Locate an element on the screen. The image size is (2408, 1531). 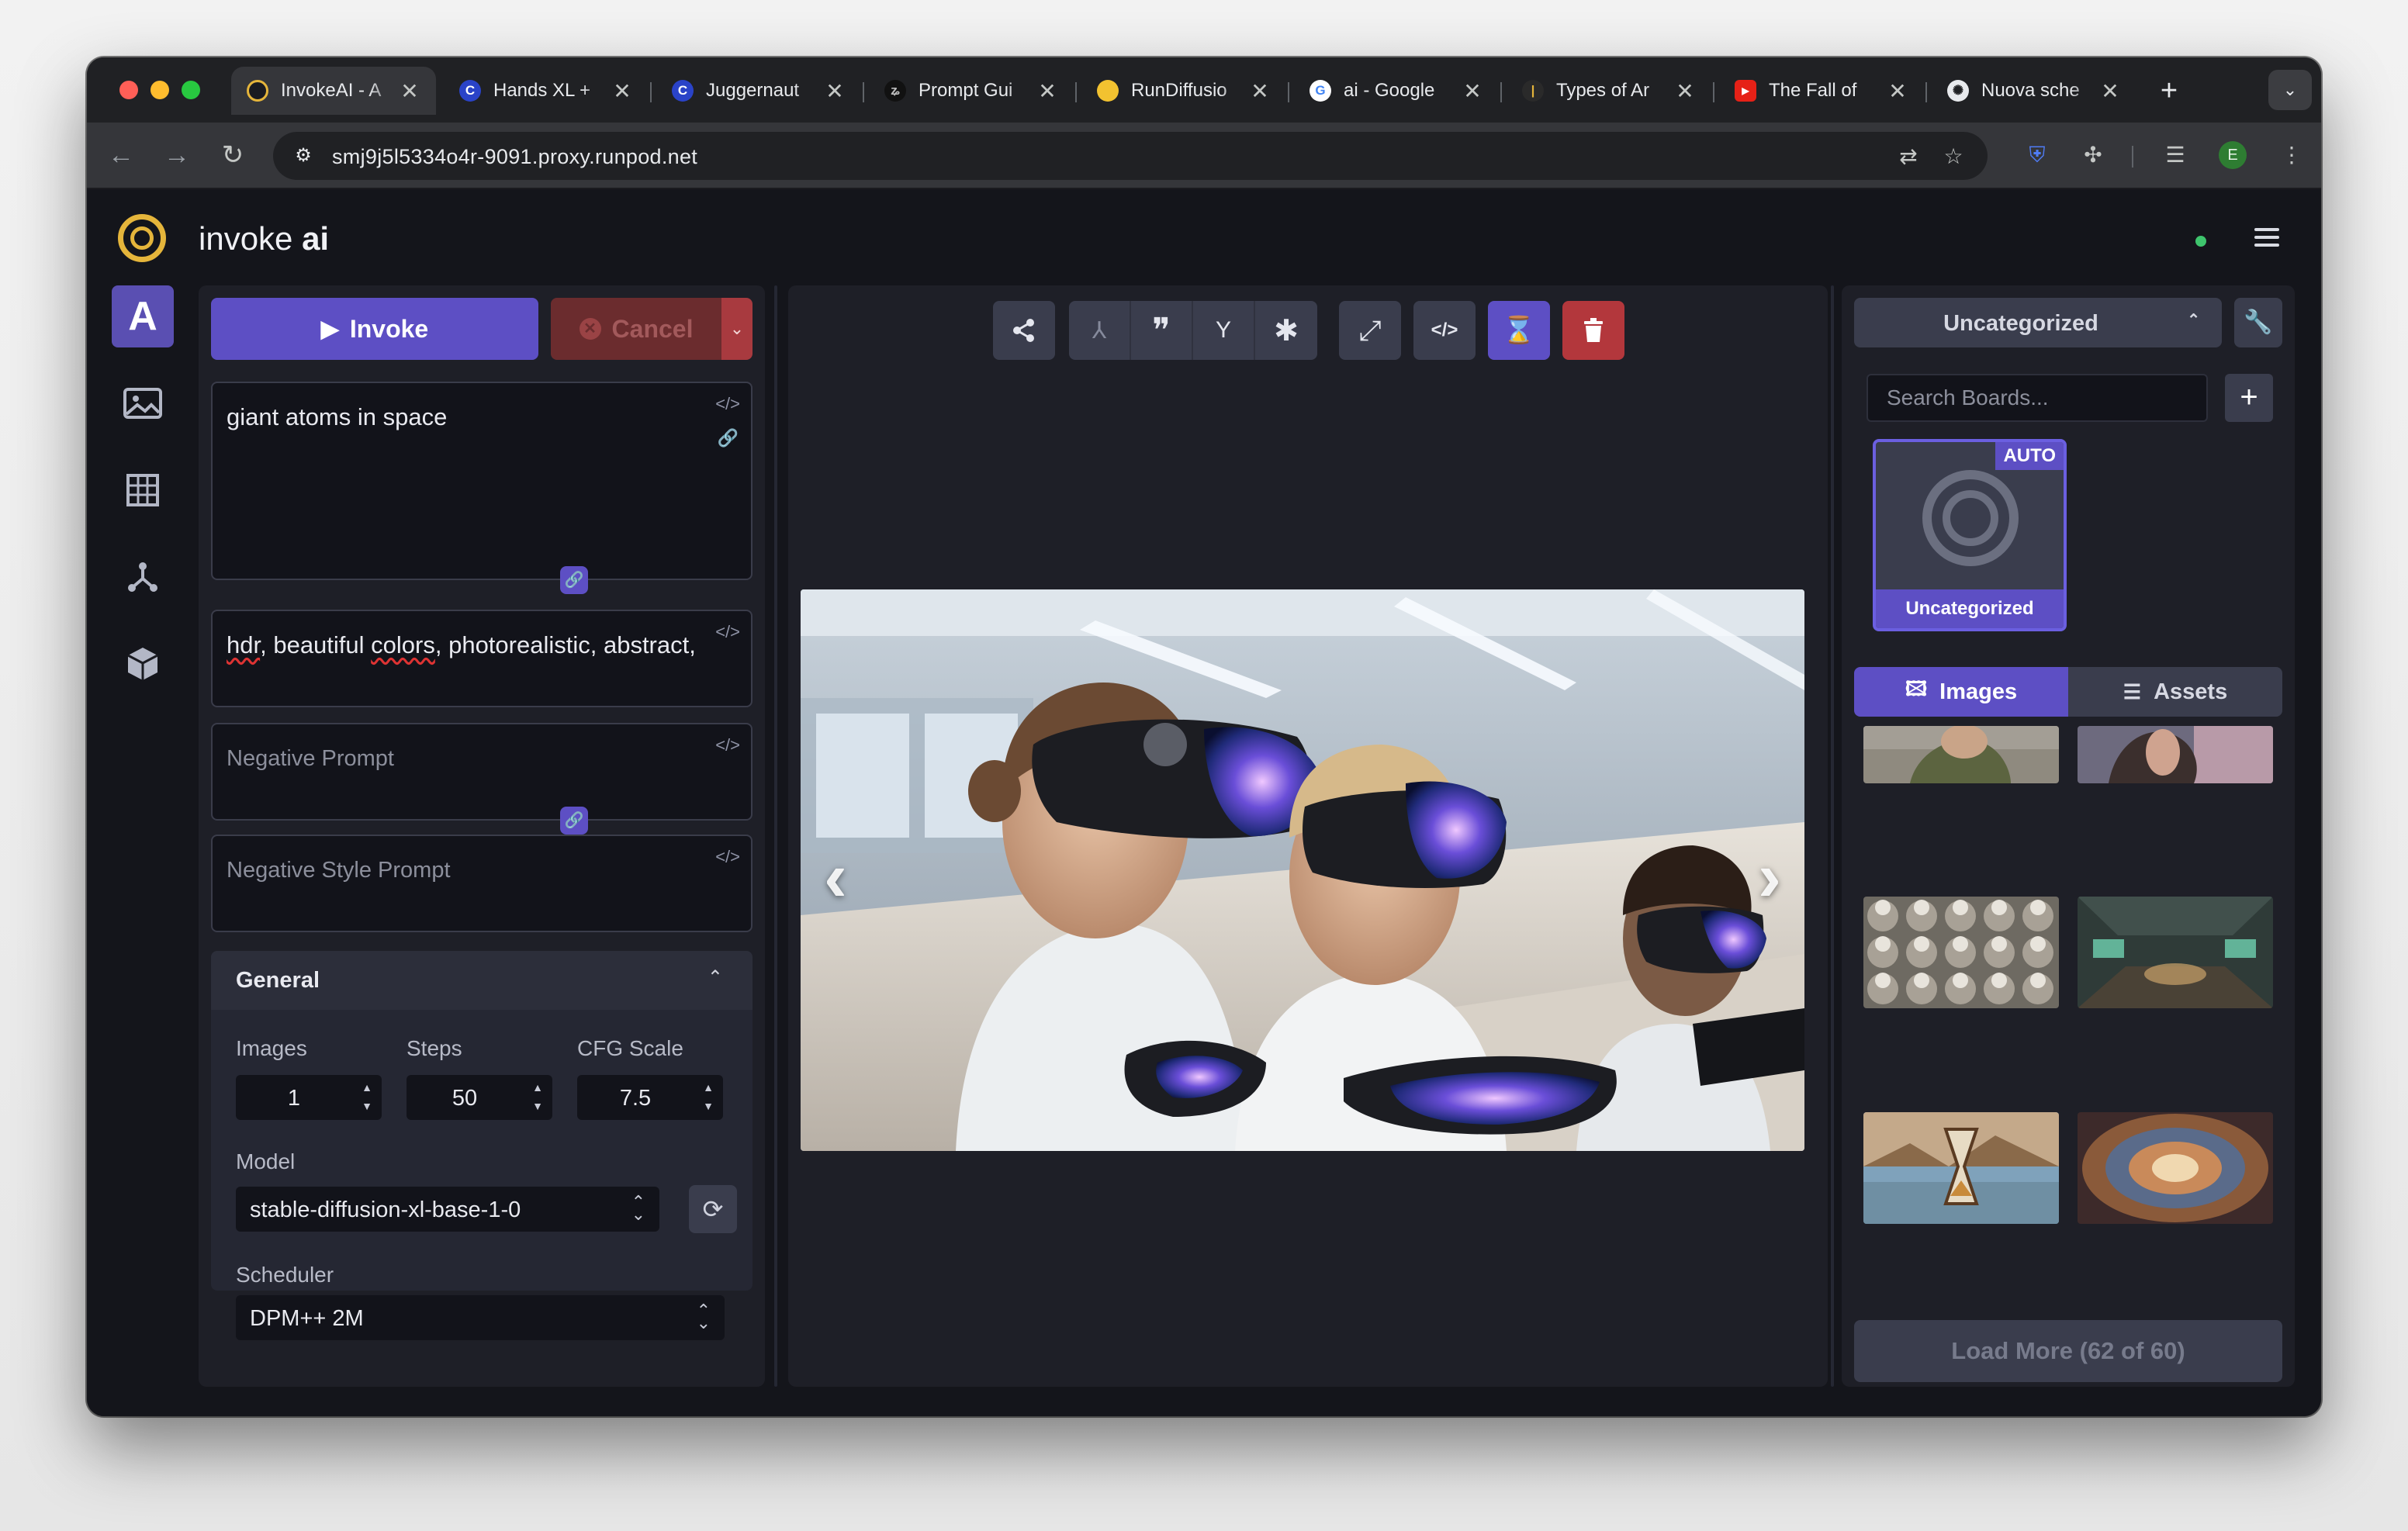
cancel-button: ✕ Cancel is located at coordinates (636, 329).